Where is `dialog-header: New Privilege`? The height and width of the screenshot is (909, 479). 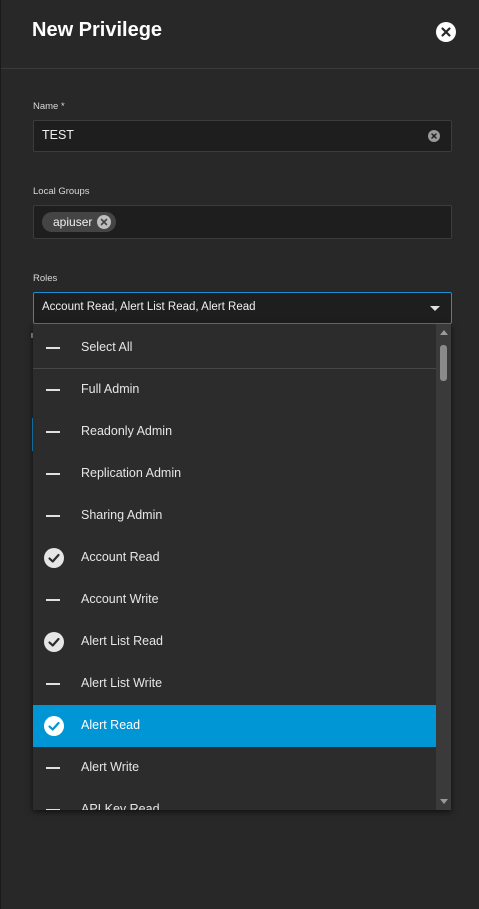
dialog-header: New Privilege is located at coordinates (240, 34).